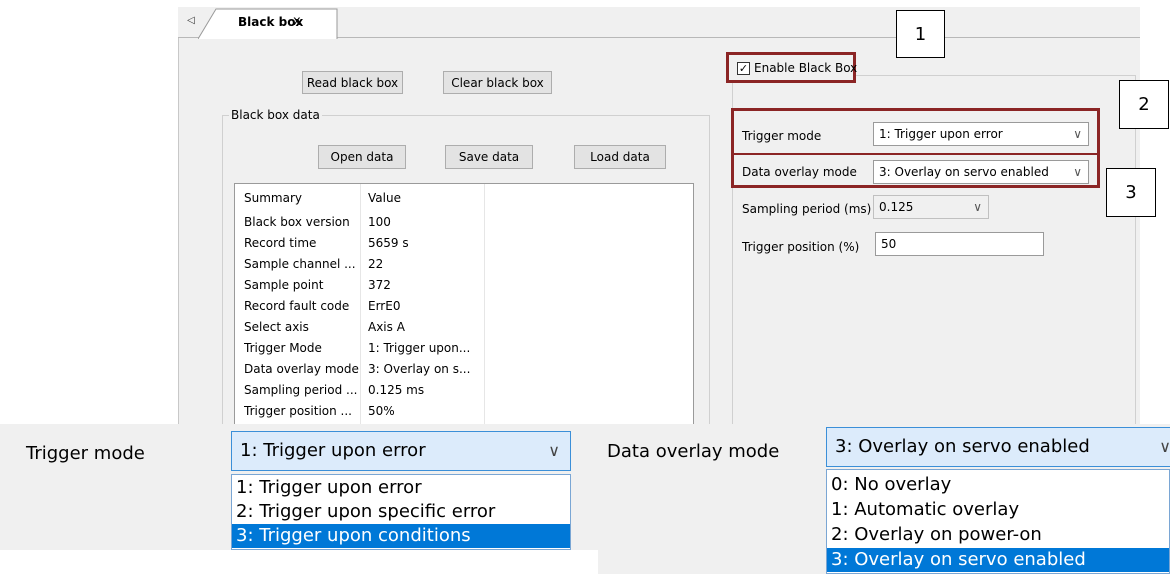 The width and height of the screenshot is (1170, 574). Describe the element at coordinates (931, 207) in the screenshot. I see `sampling-period-dropdown: 0.125 ∨` at that location.